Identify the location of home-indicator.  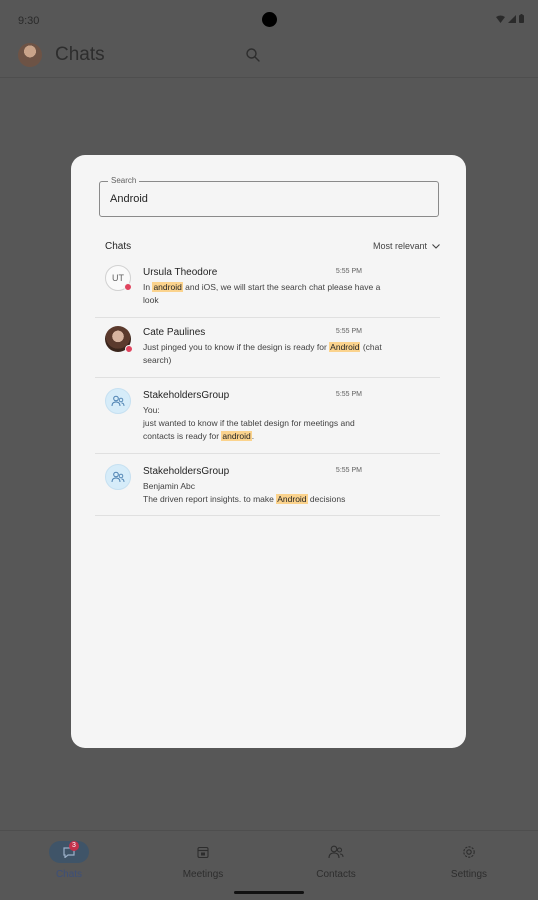
(269, 892).